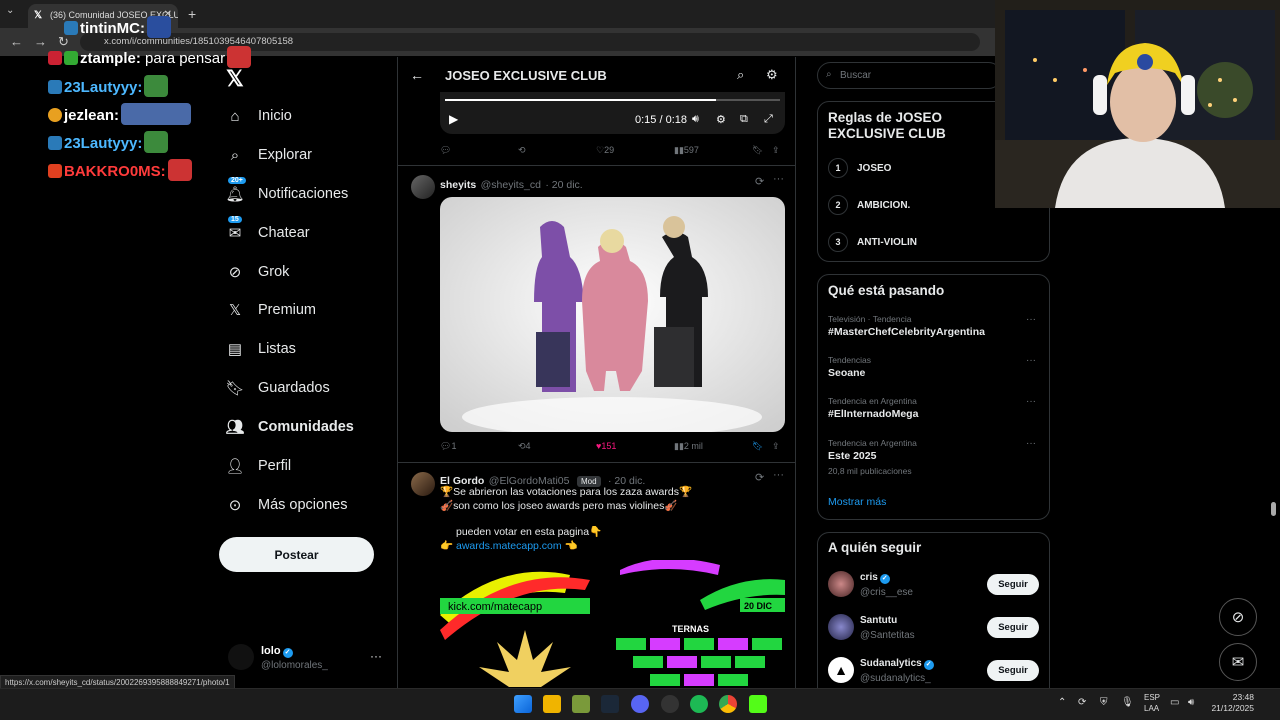 The image size is (1280, 720). I want to click on follow-name: Santutu, so click(878, 620).